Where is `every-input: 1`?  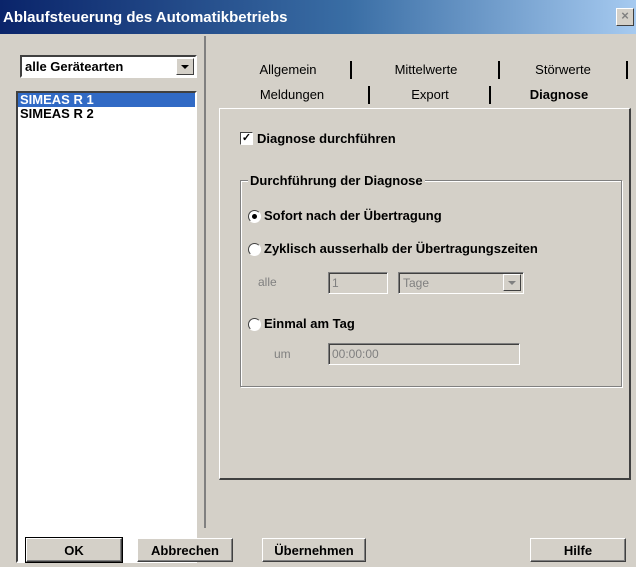 every-input: 1 is located at coordinates (358, 283).